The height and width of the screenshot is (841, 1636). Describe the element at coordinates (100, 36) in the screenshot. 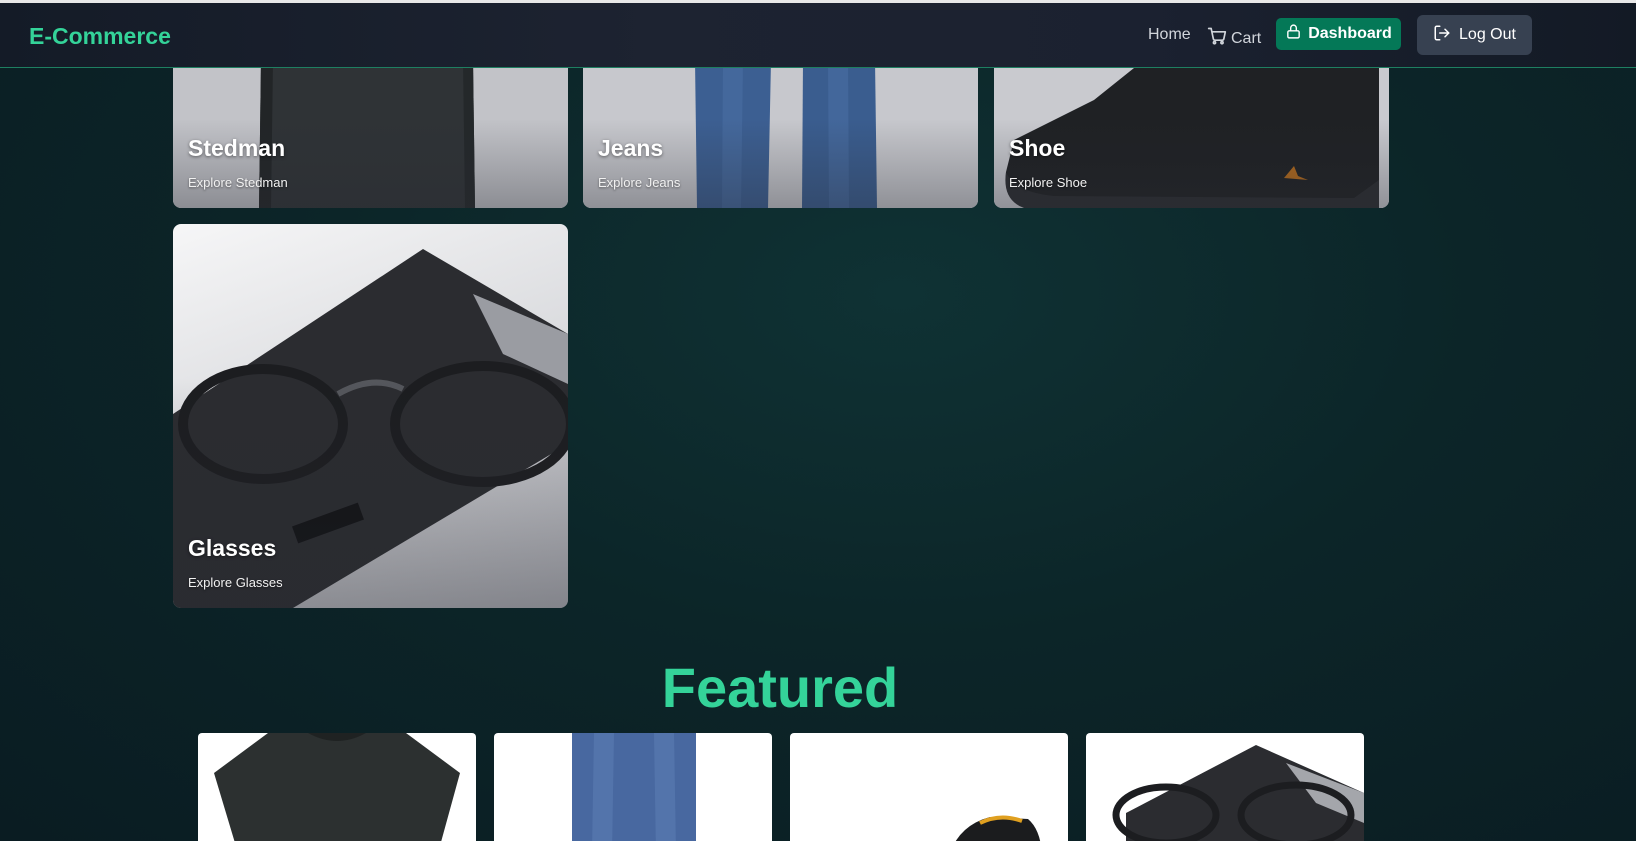

I see `brand-logo: E-Commerce` at that location.